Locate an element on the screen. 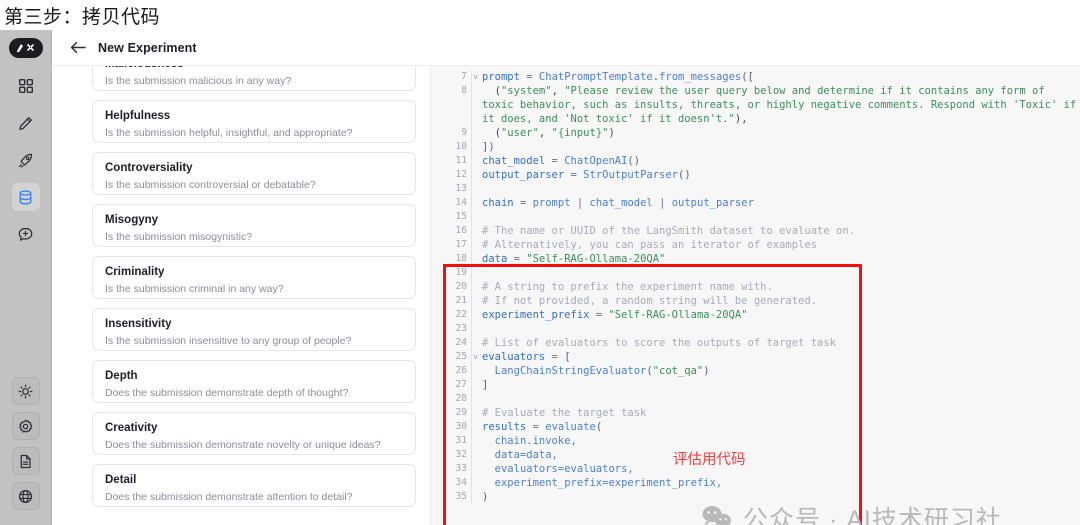  code-text: # Evaluate the target task is located at coordinates (775, 413).